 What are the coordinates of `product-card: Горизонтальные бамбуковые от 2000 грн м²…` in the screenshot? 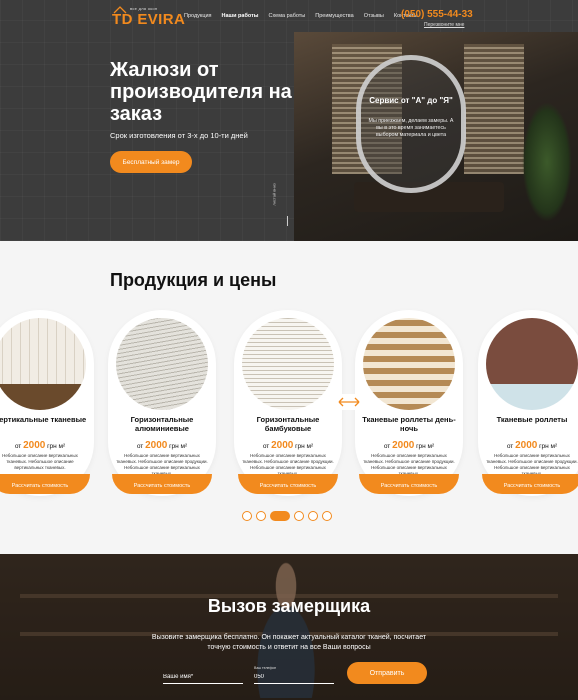 It's located at (288, 403).